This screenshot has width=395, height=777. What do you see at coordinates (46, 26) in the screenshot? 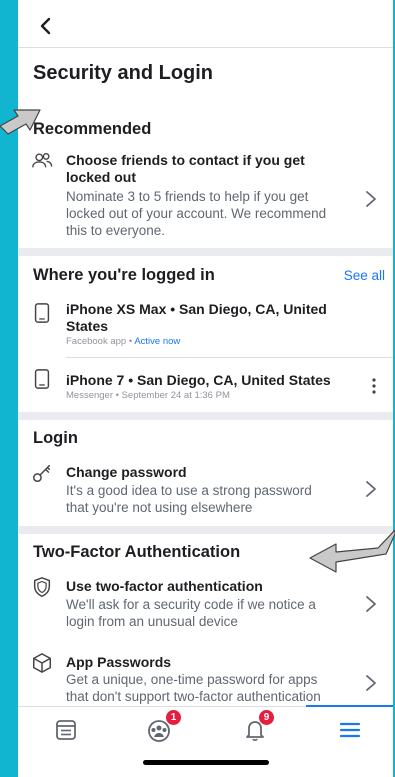
I see `back-icon` at bounding box center [46, 26].